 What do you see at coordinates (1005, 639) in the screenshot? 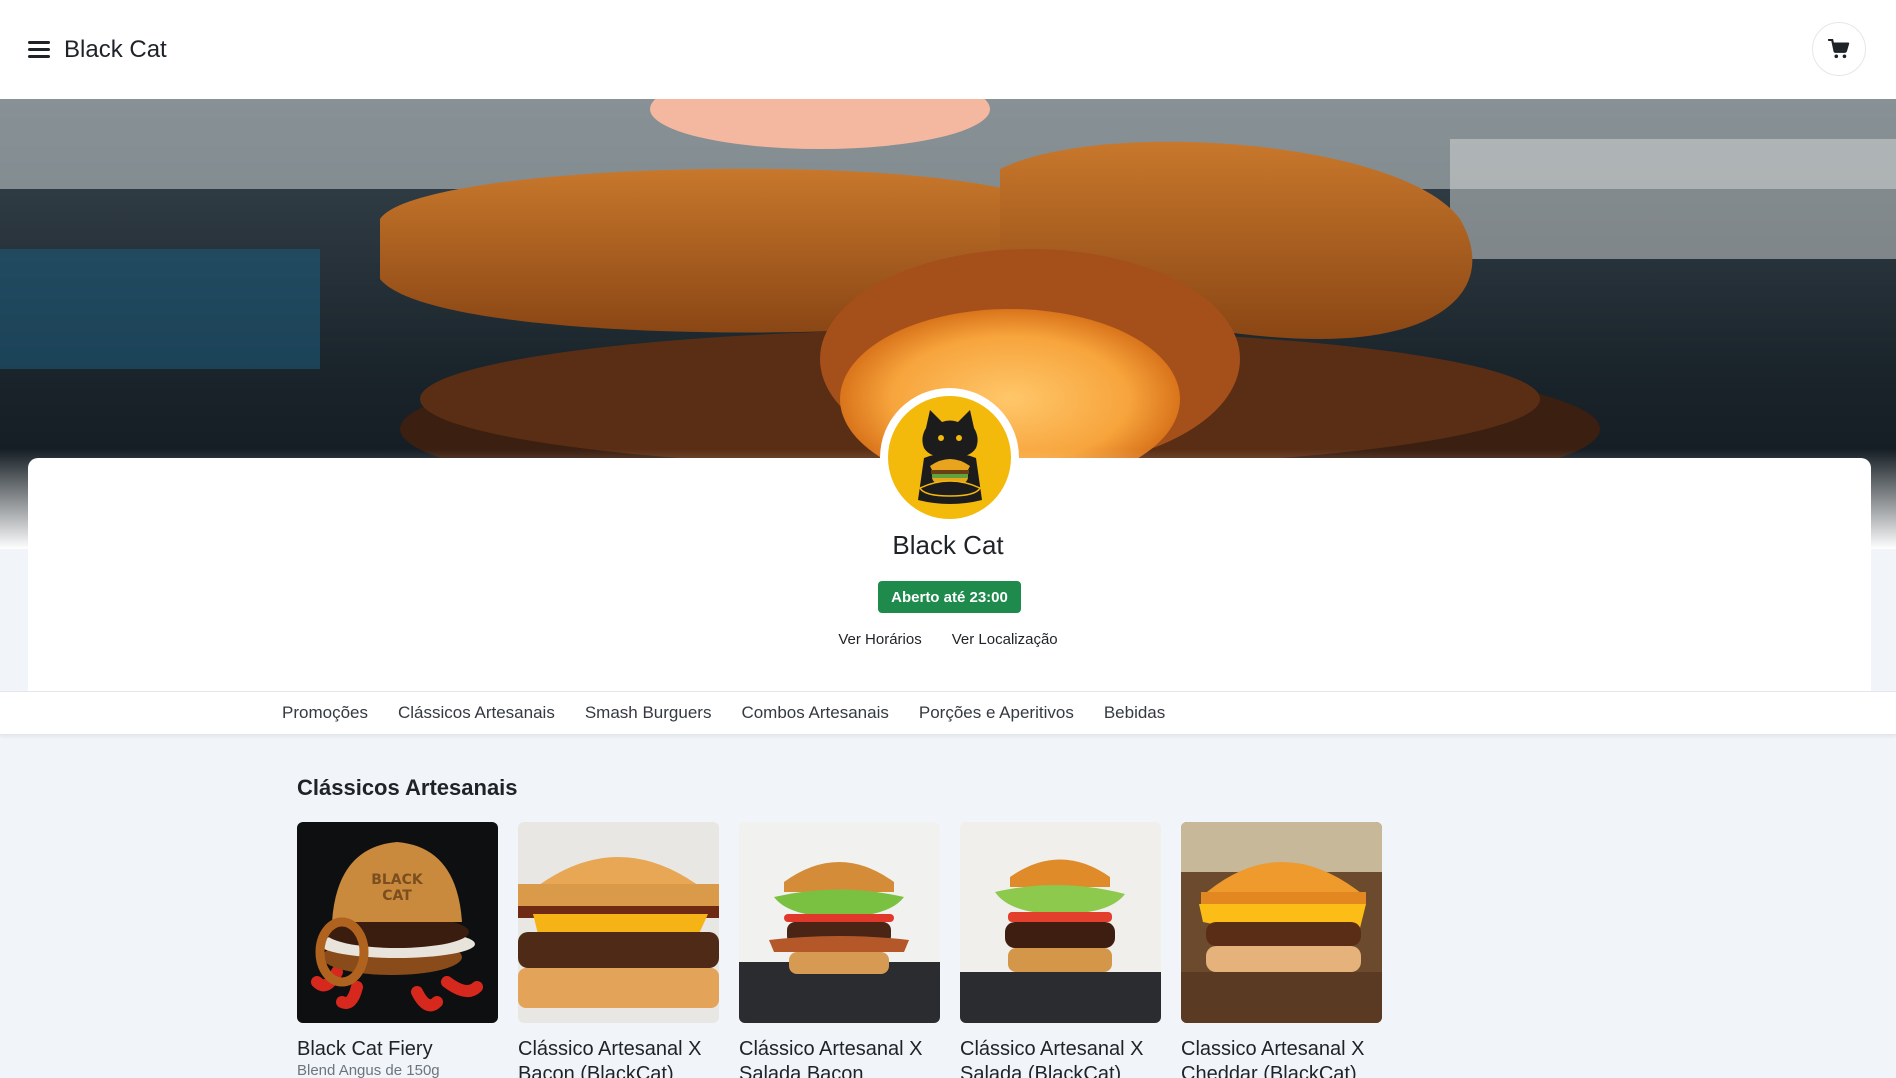
I see `view-location-link: Ver Localização` at bounding box center [1005, 639].